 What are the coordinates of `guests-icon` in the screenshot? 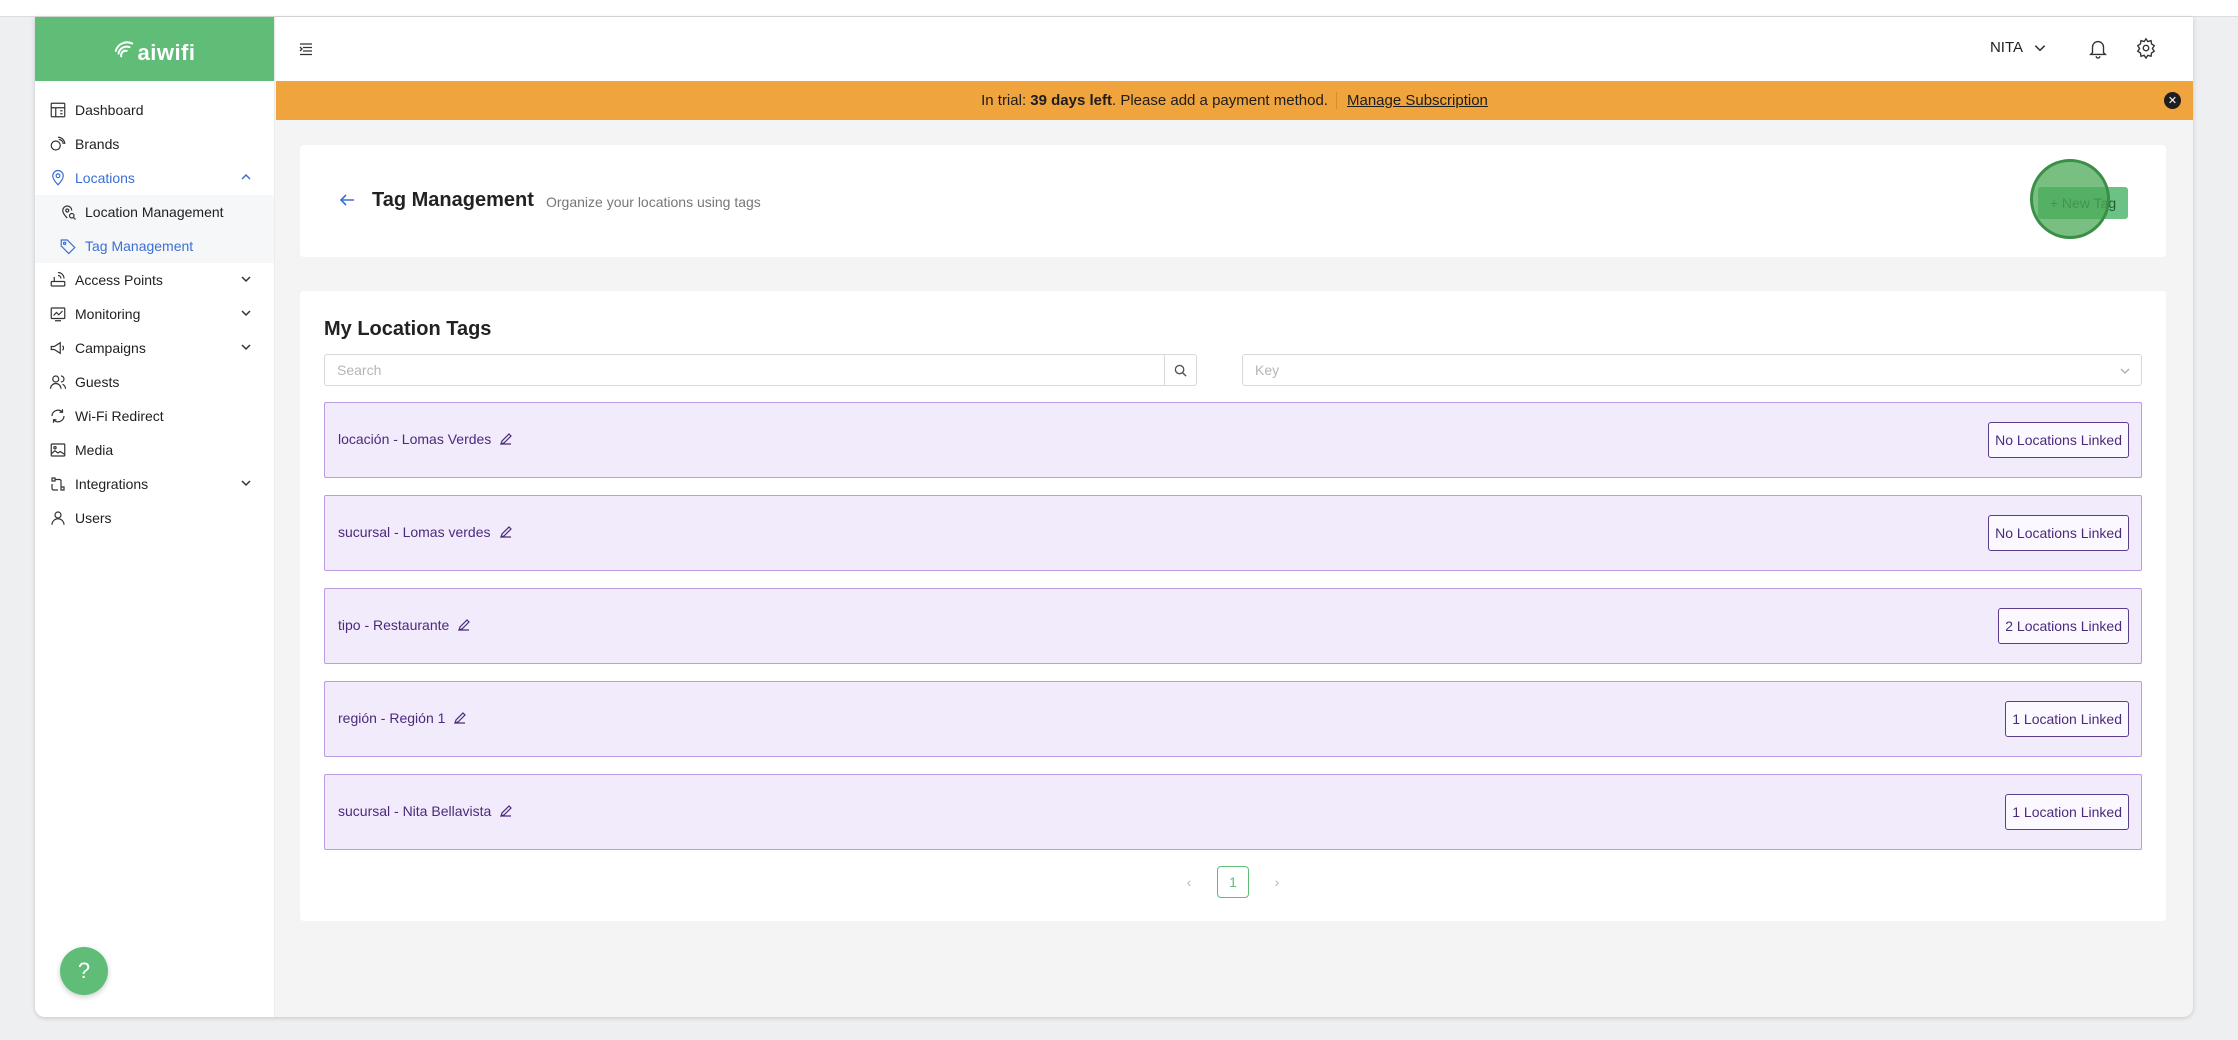 It's located at (58, 382).